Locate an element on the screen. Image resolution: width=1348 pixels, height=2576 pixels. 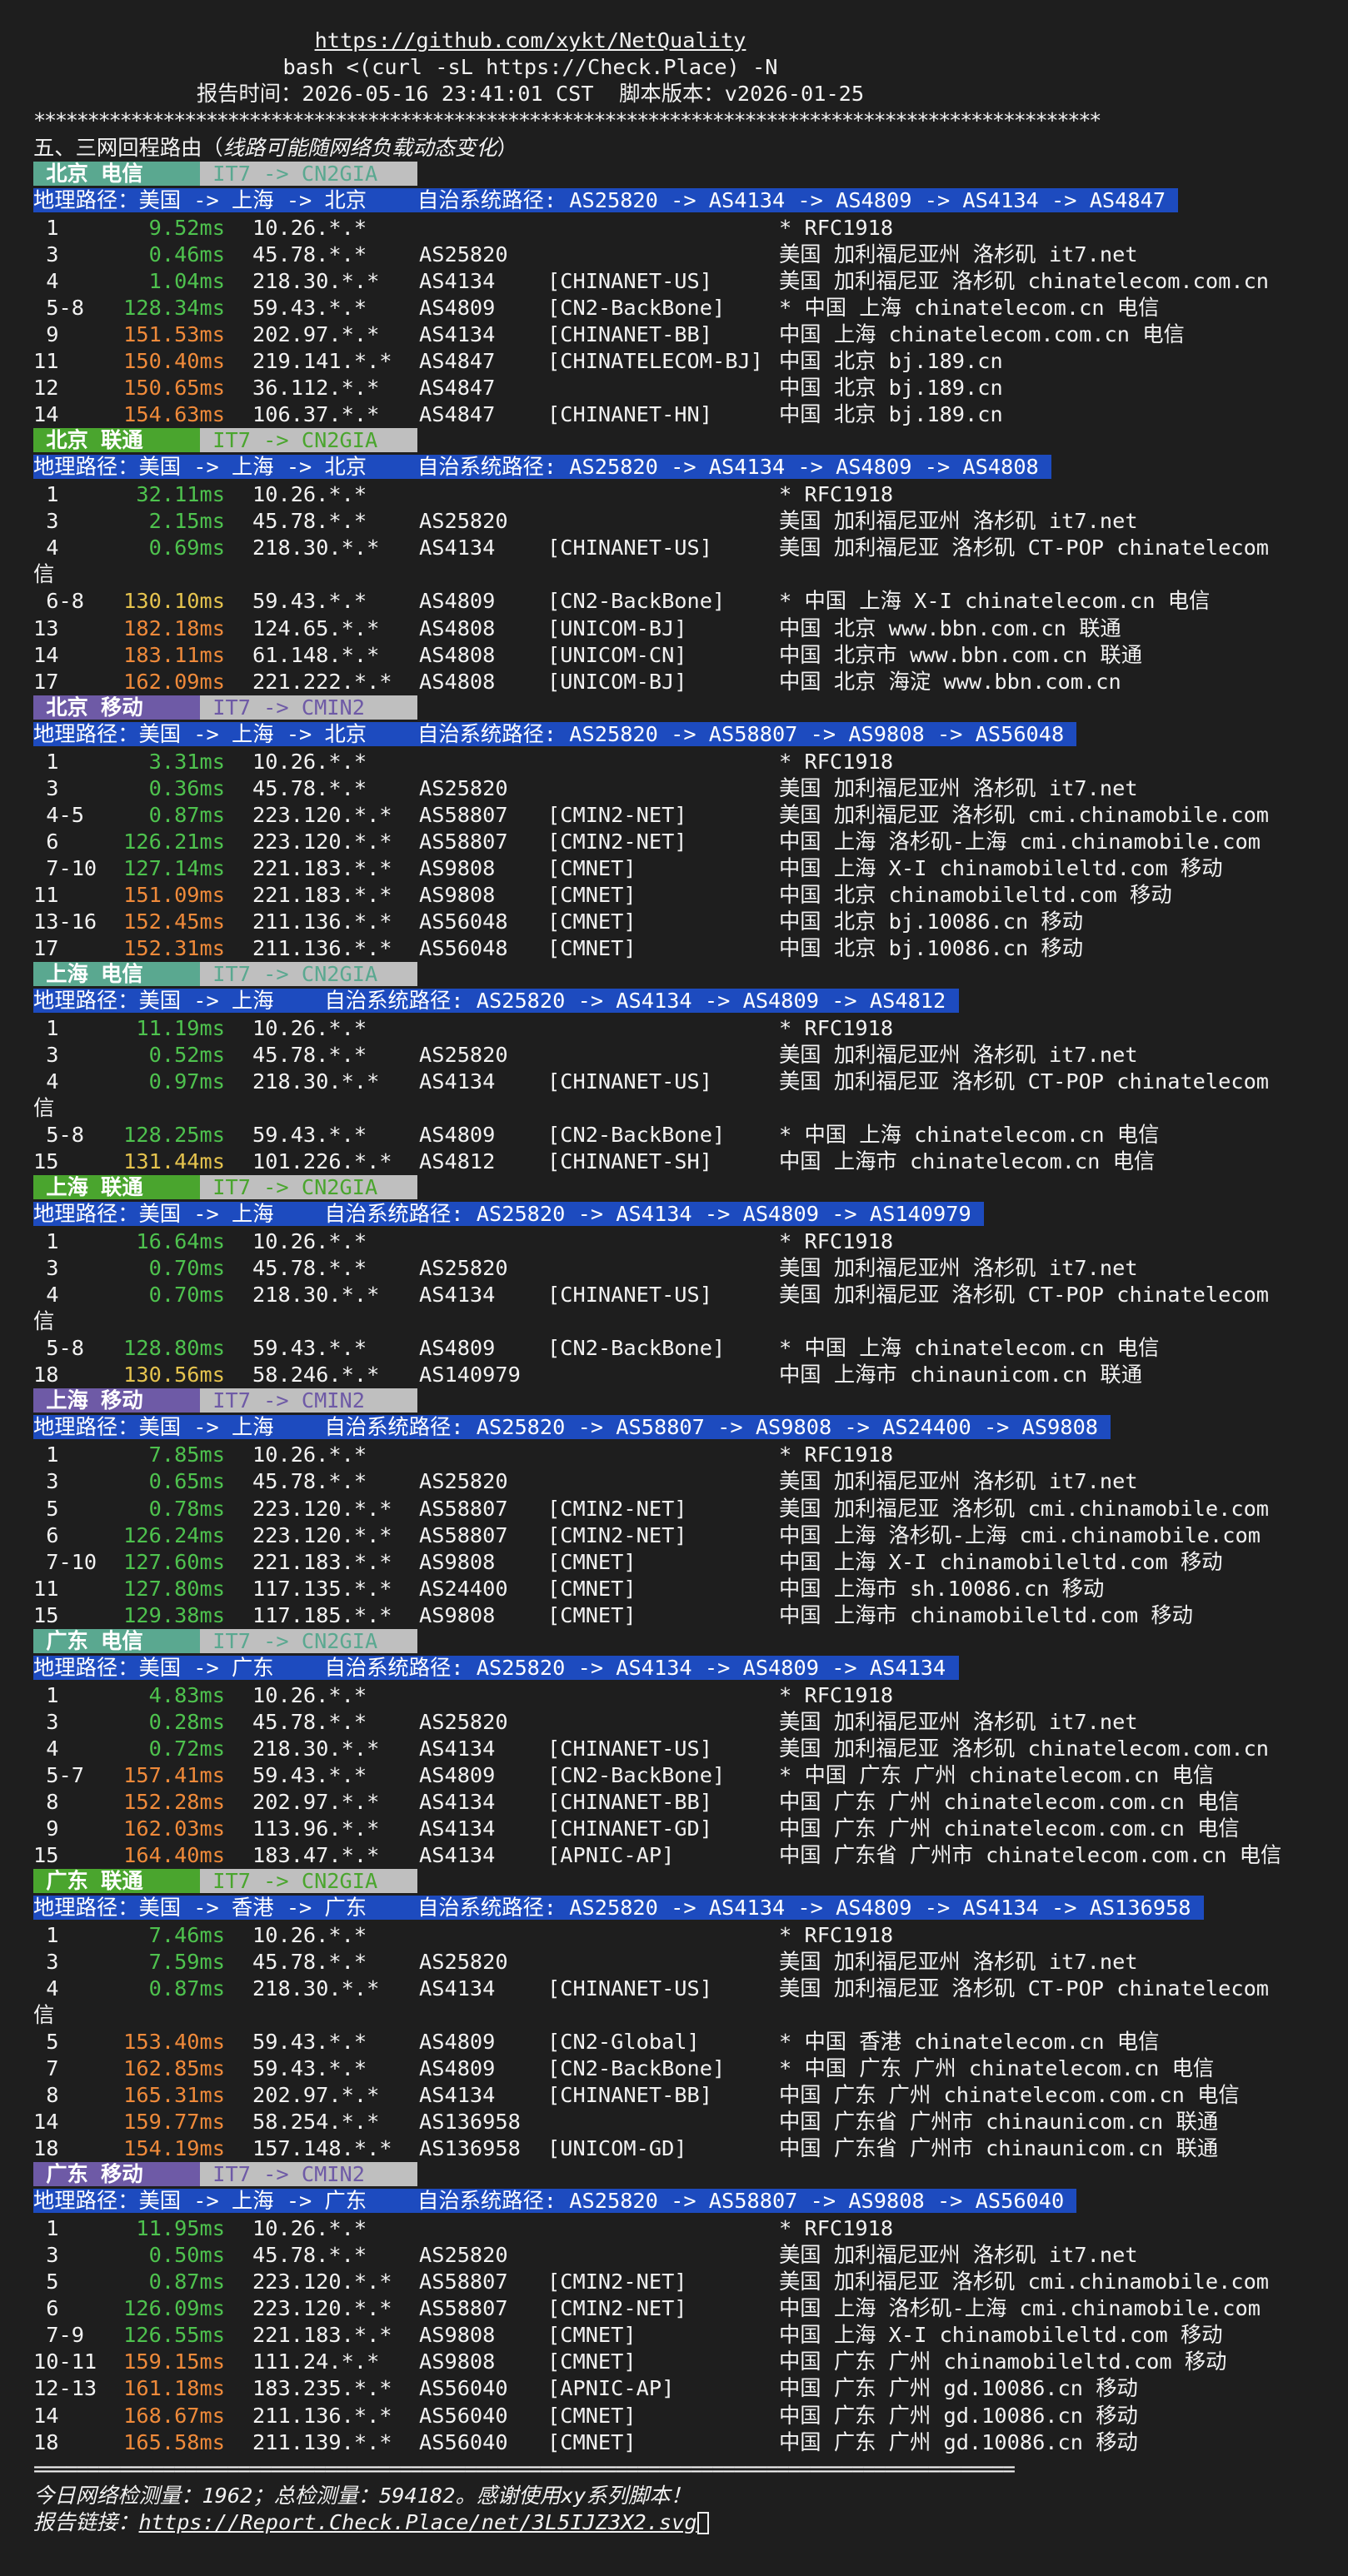
hop-number: 5-7 is located at coordinates (58, 1774).